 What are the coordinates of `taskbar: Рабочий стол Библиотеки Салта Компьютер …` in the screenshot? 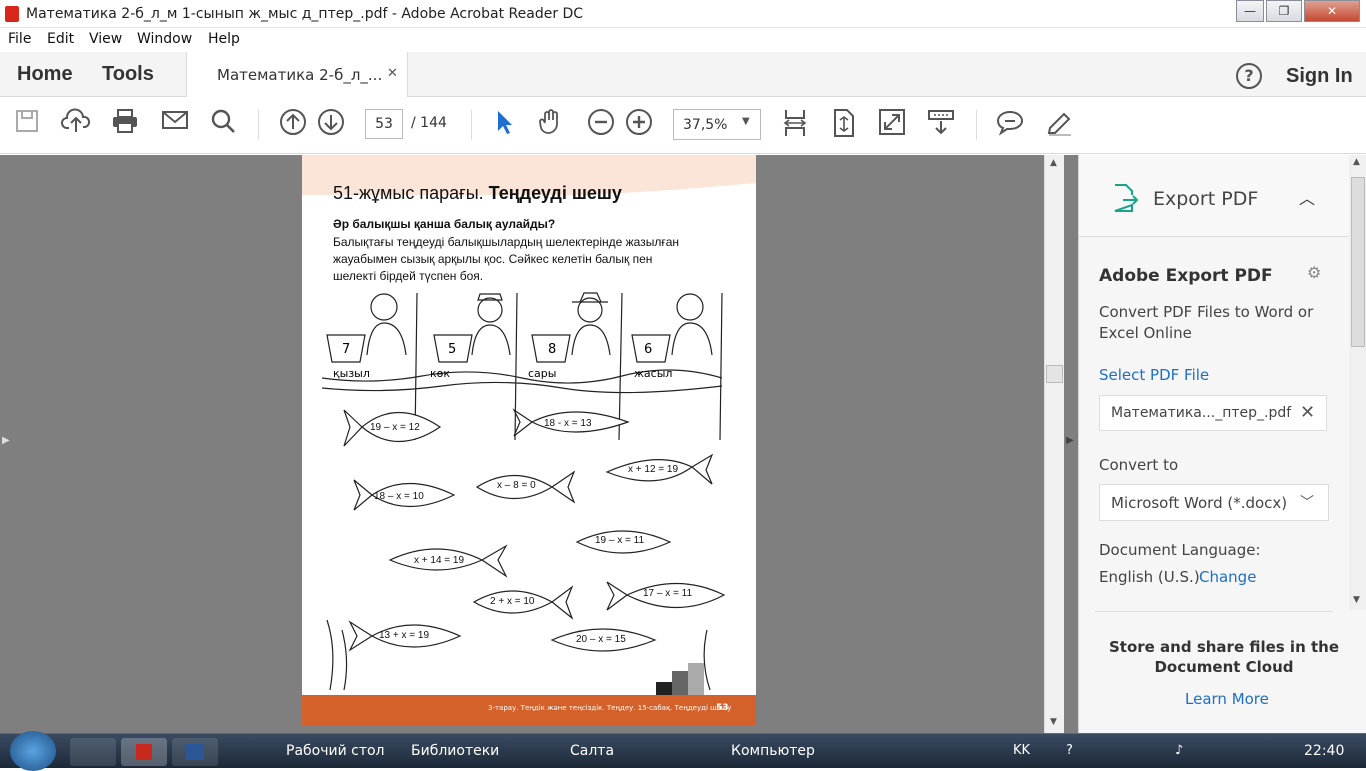 It's located at (683, 751).